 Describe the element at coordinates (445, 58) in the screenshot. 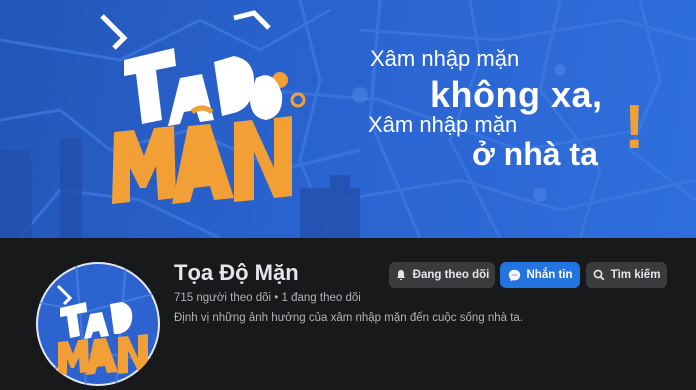

I see `slogan-line-1: Xâm nhập mặn` at that location.